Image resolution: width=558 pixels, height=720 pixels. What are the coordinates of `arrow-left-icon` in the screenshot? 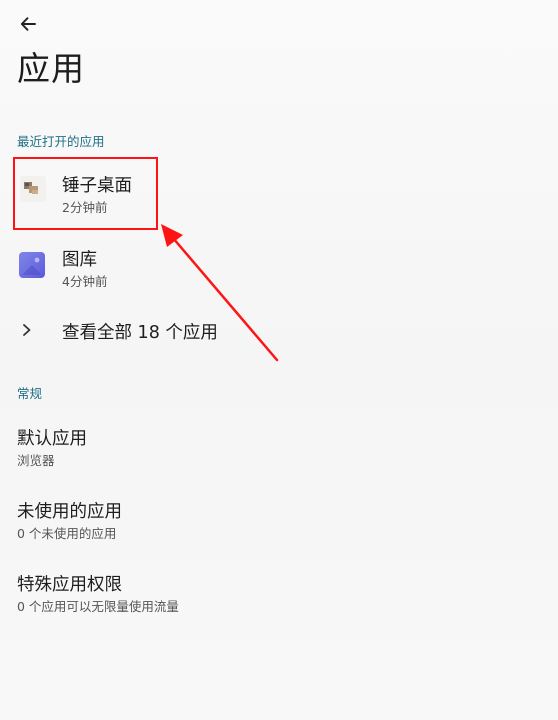 It's located at (28, 24).